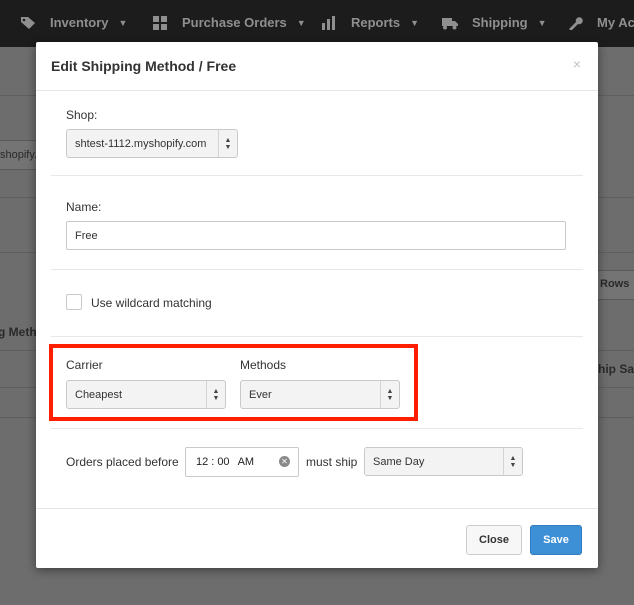  What do you see at coordinates (141, 143) in the screenshot?
I see `shop-select-value: shtest-1112.myshopify.com` at bounding box center [141, 143].